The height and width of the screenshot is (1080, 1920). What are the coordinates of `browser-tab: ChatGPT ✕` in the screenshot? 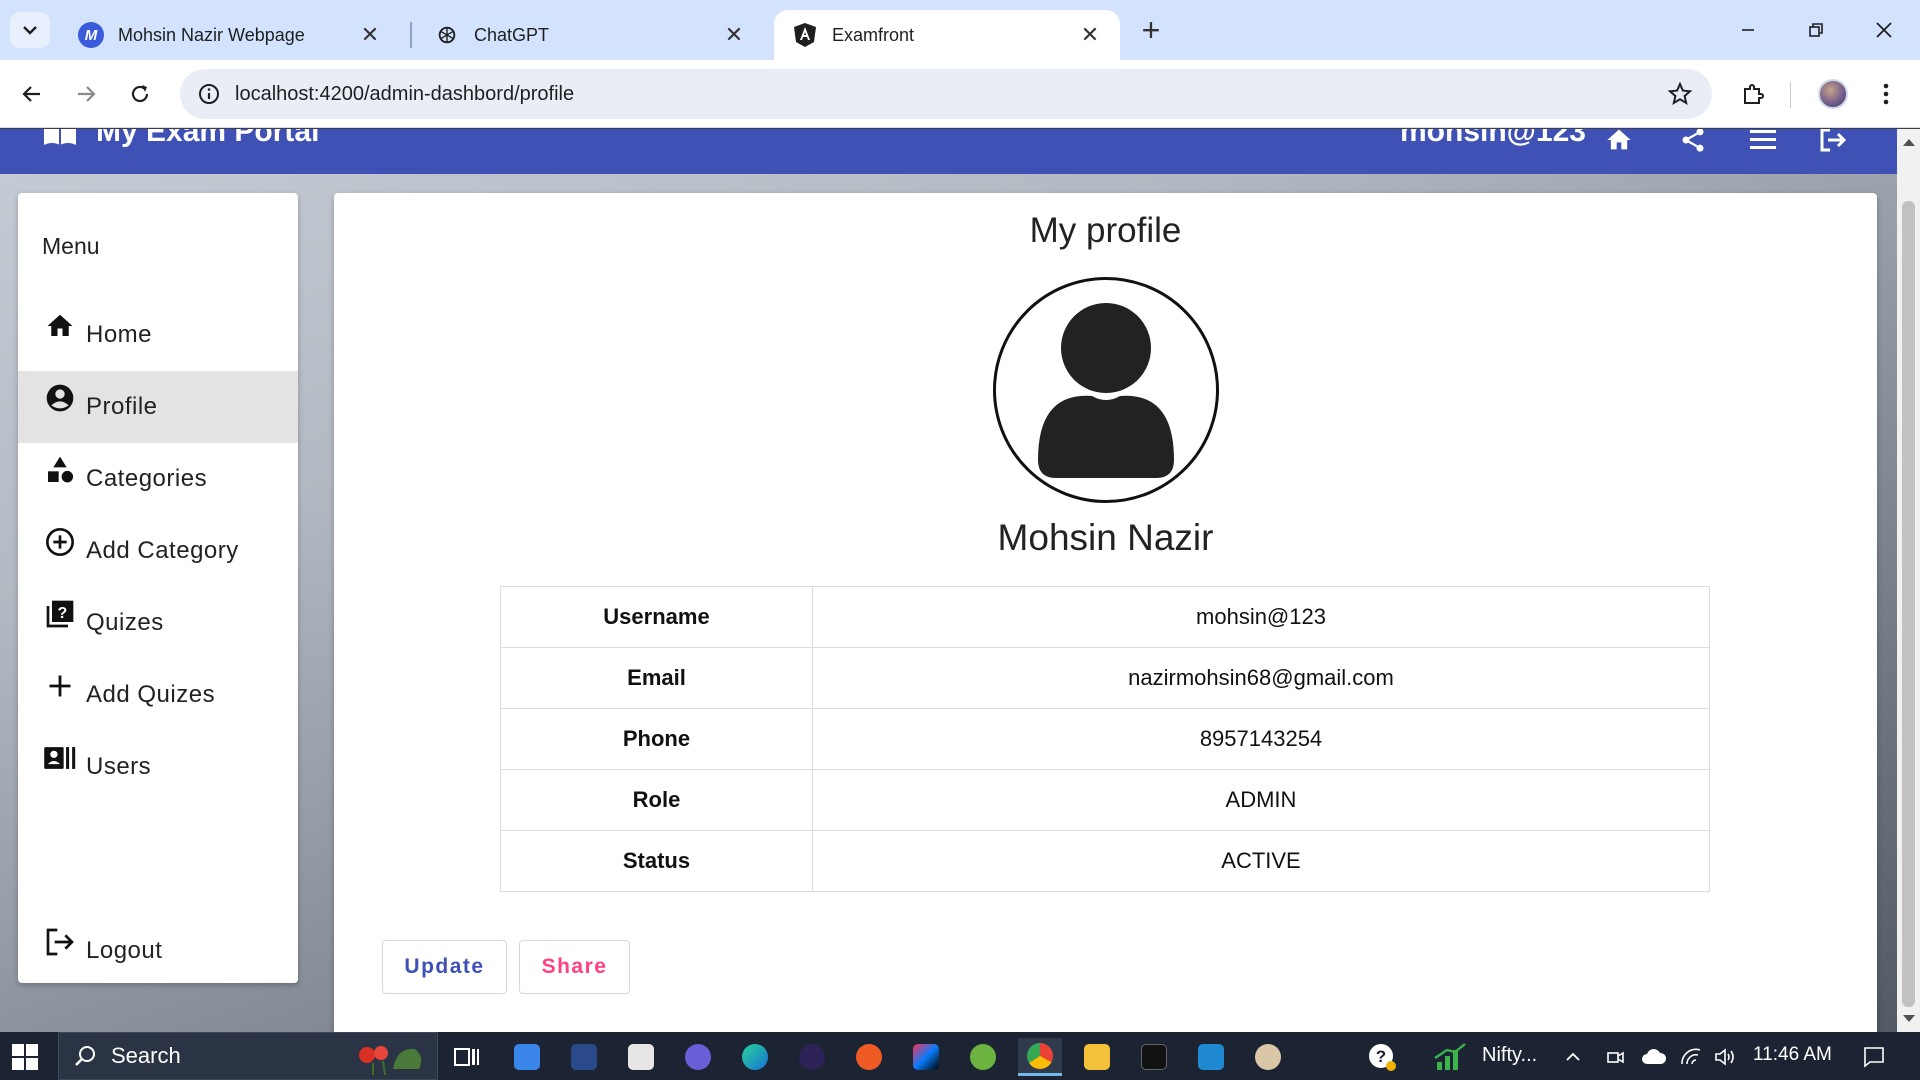 It's located at (590, 35).